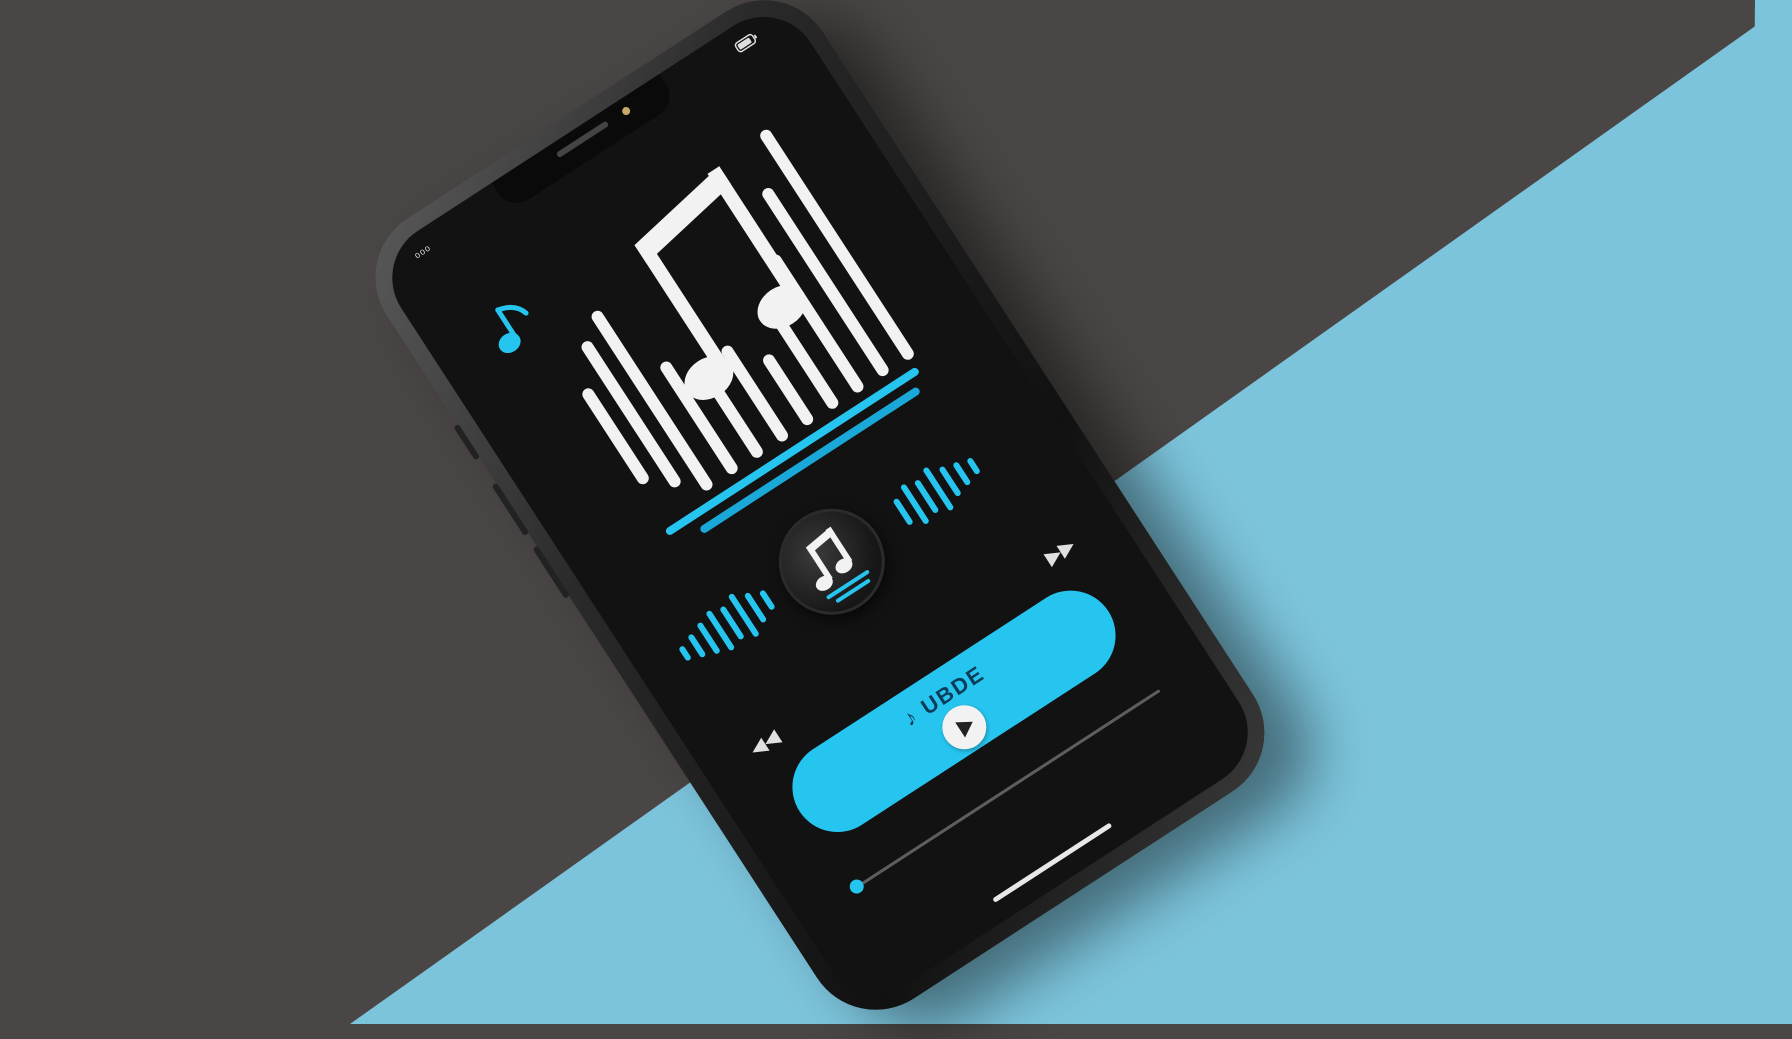 The image size is (1792, 1039). What do you see at coordinates (423, 252) in the screenshot?
I see `status-signal: ᵒᵒᵒ` at bounding box center [423, 252].